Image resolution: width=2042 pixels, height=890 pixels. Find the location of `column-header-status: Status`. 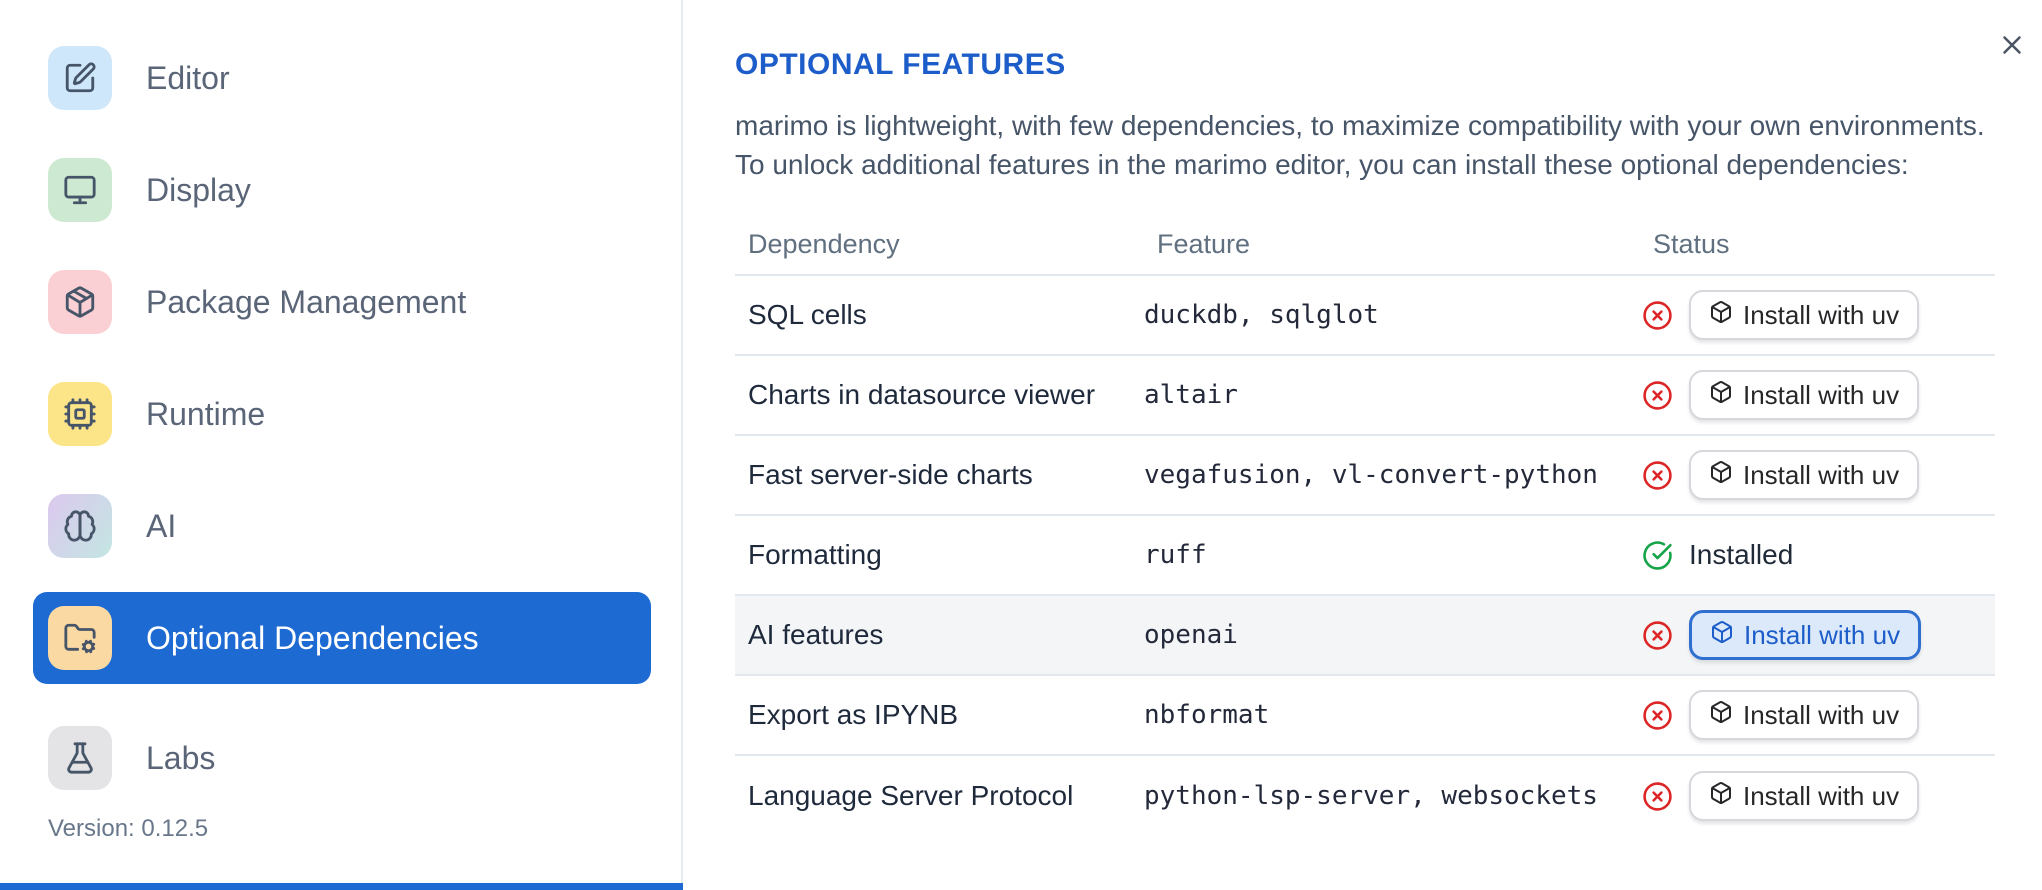

column-header-status: Status is located at coordinates (1691, 243).